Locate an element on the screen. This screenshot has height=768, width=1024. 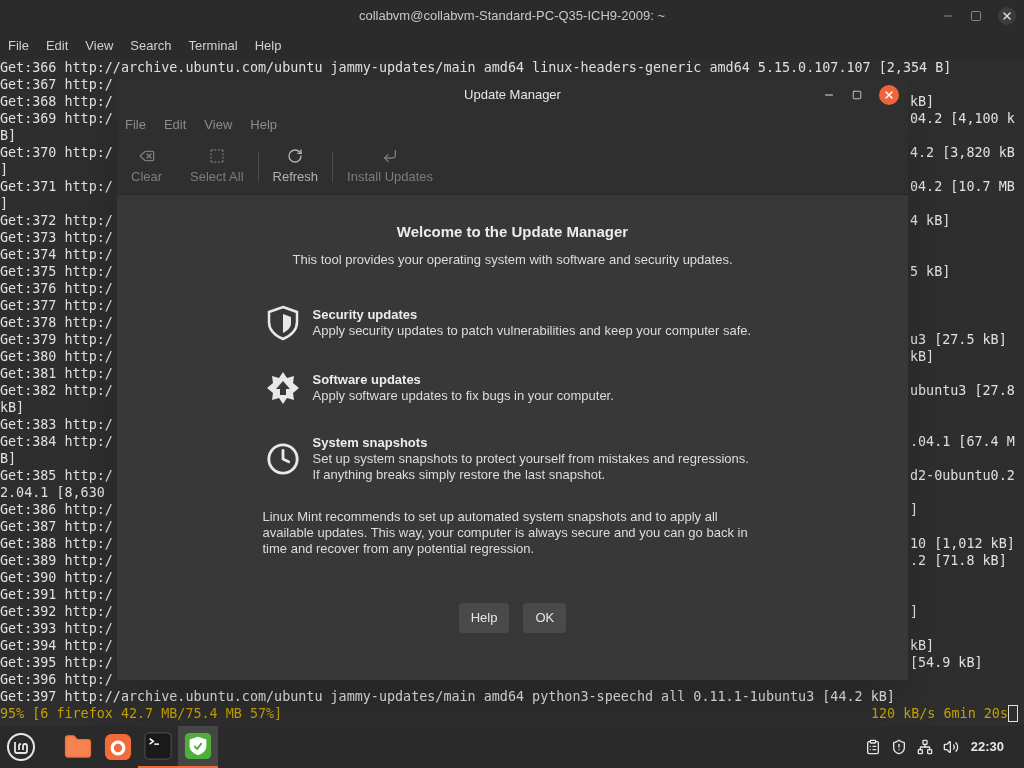
terminal-line: .04.1 [67.4 M is located at coordinates (962, 441).